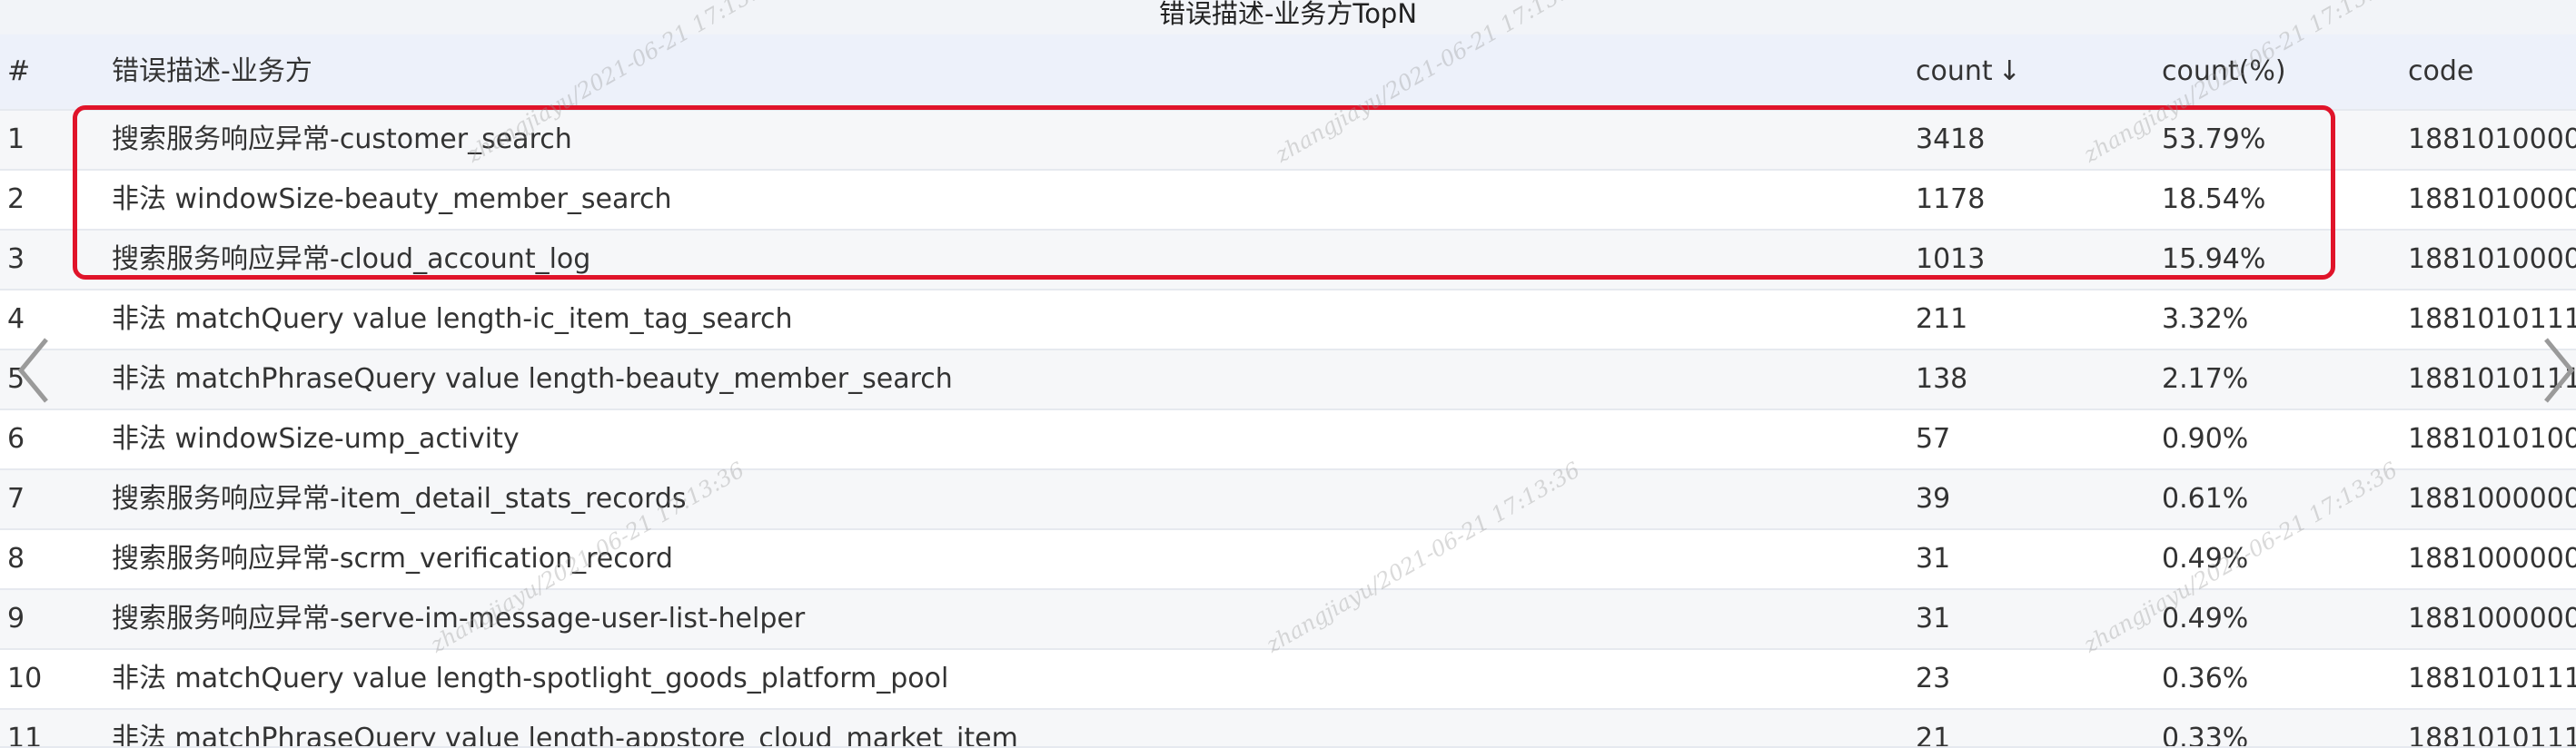 The image size is (2576, 748). Describe the element at coordinates (975, 71) in the screenshot. I see `column-header-description: 错误描述-业务方` at that location.